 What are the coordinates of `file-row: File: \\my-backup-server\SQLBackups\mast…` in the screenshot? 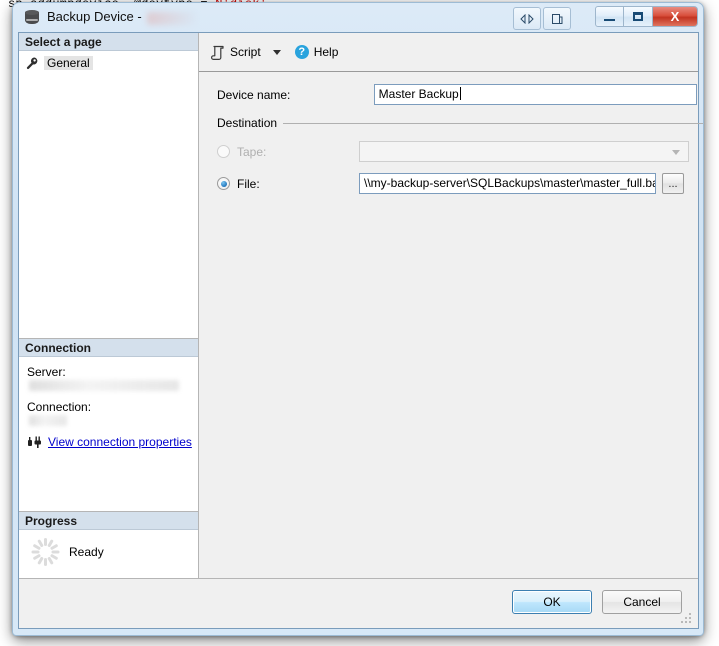 It's located at (460, 183).